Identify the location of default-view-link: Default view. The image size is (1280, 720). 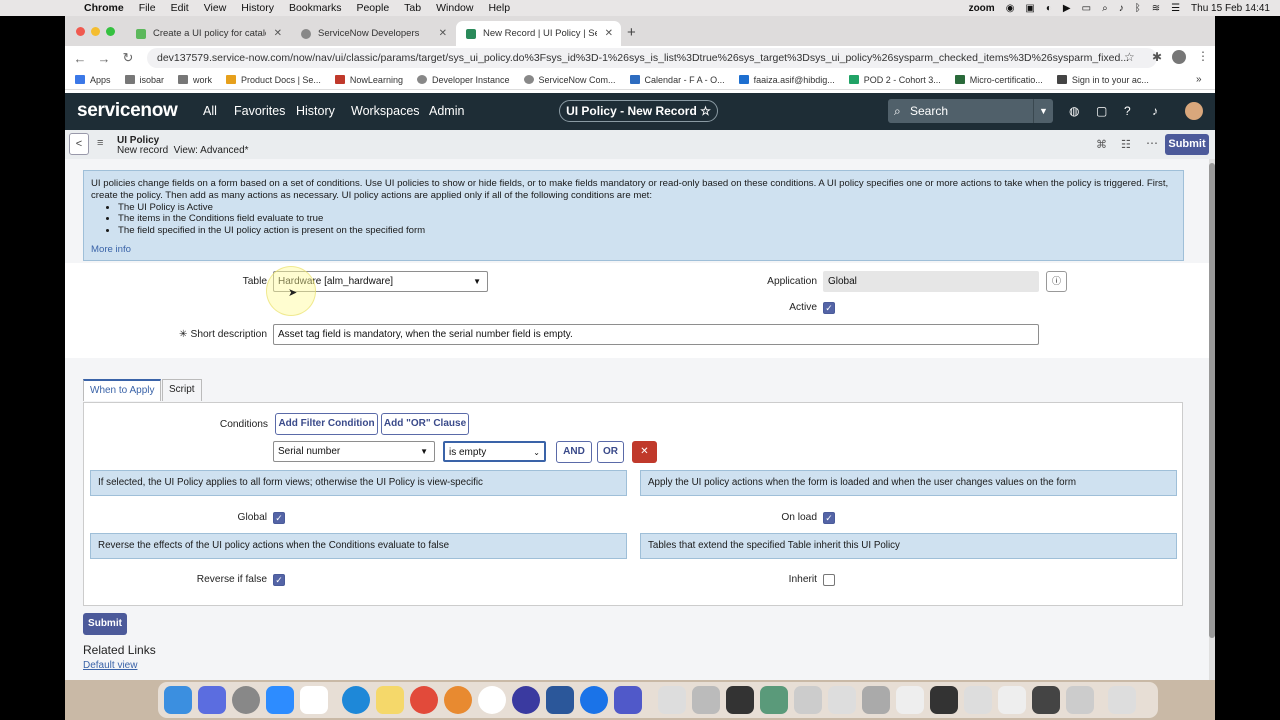
(110, 665).